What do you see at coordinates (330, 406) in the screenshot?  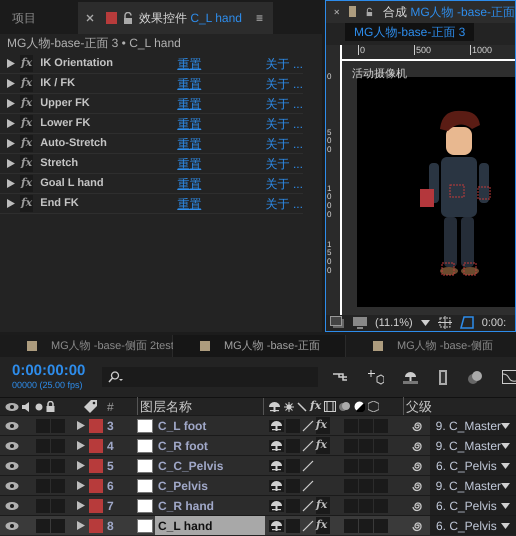 I see `film-icon` at bounding box center [330, 406].